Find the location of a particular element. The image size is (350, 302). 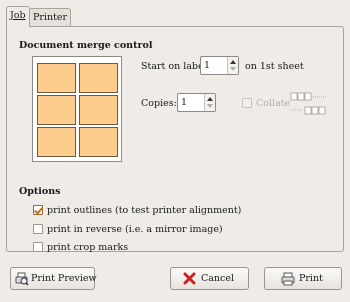

print-crop-marks-label: print crop marks is located at coordinates (88, 247).